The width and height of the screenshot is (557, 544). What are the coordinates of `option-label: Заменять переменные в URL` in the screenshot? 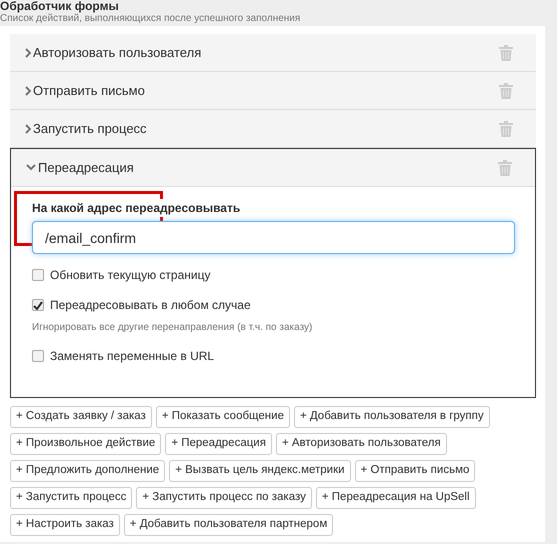 It's located at (132, 356).